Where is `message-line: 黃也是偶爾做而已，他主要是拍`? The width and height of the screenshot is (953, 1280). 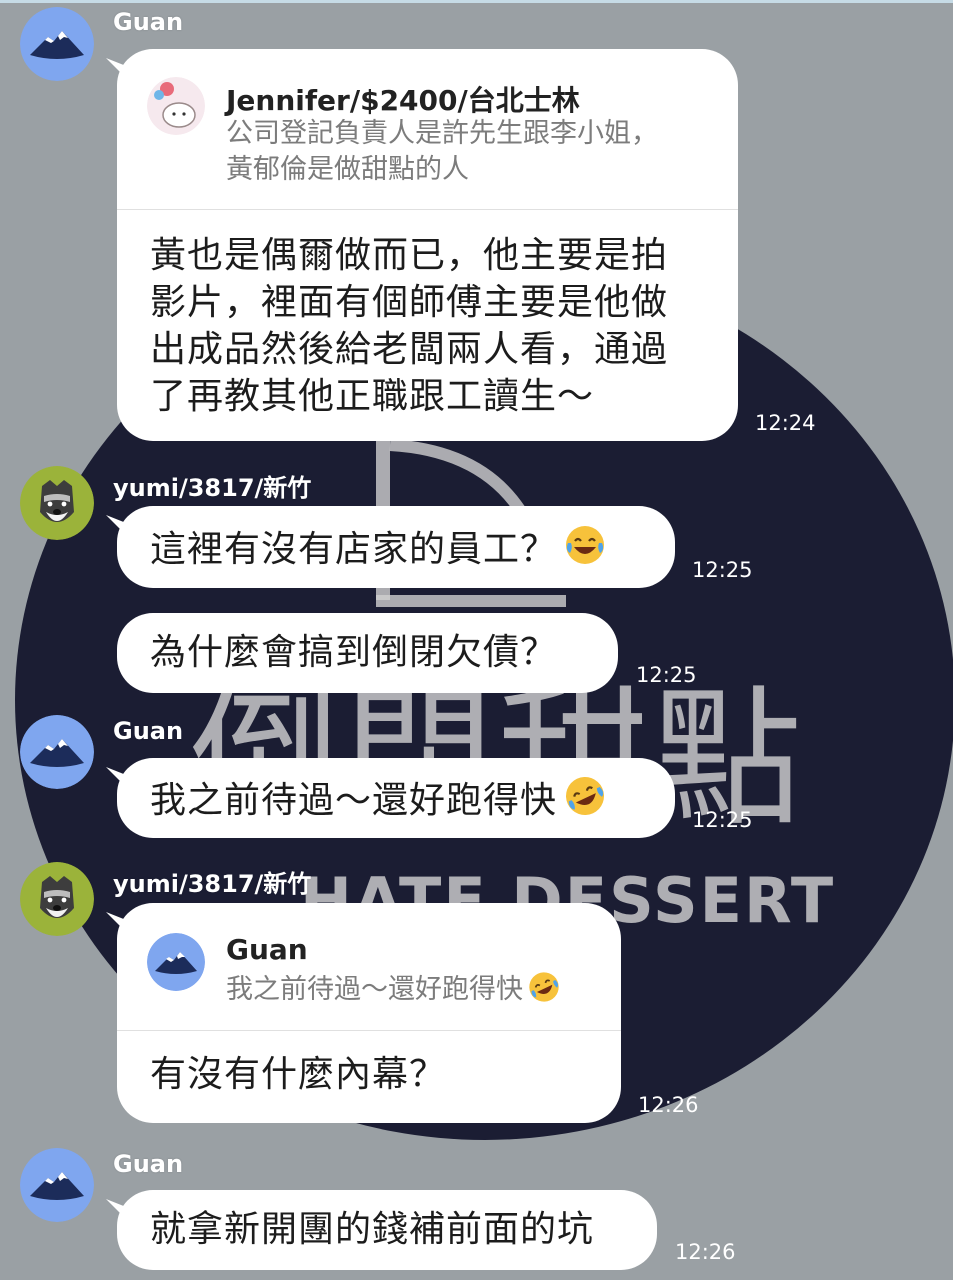 message-line: 黃也是偶爾做而已，他主要是拍 is located at coordinates (409, 255).